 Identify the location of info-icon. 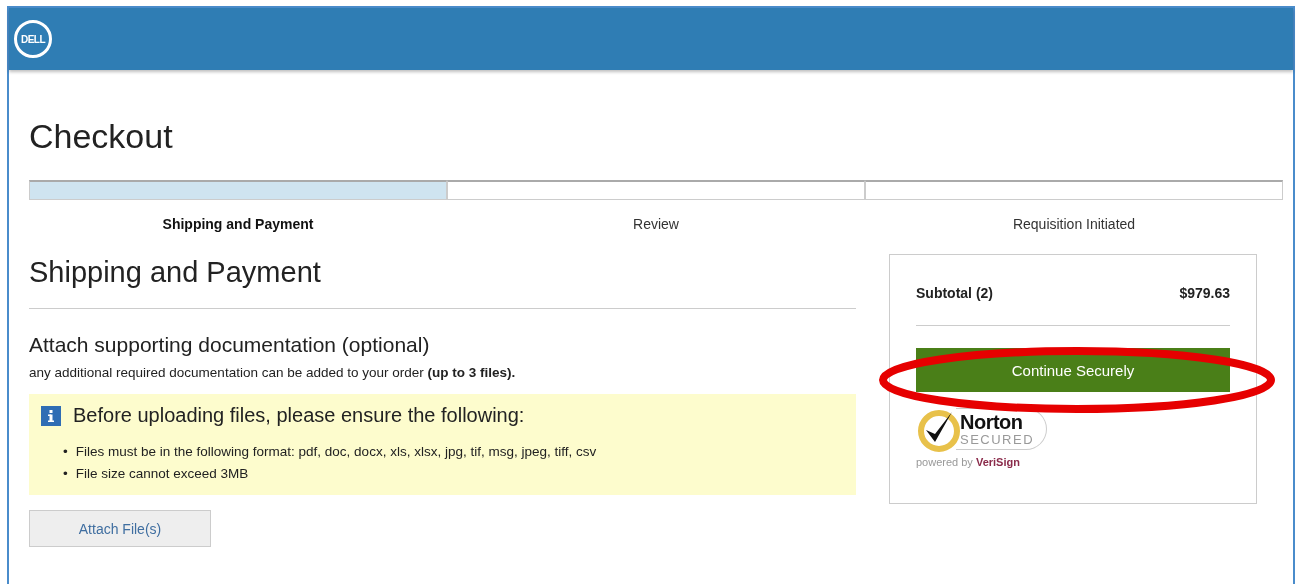
(51, 415).